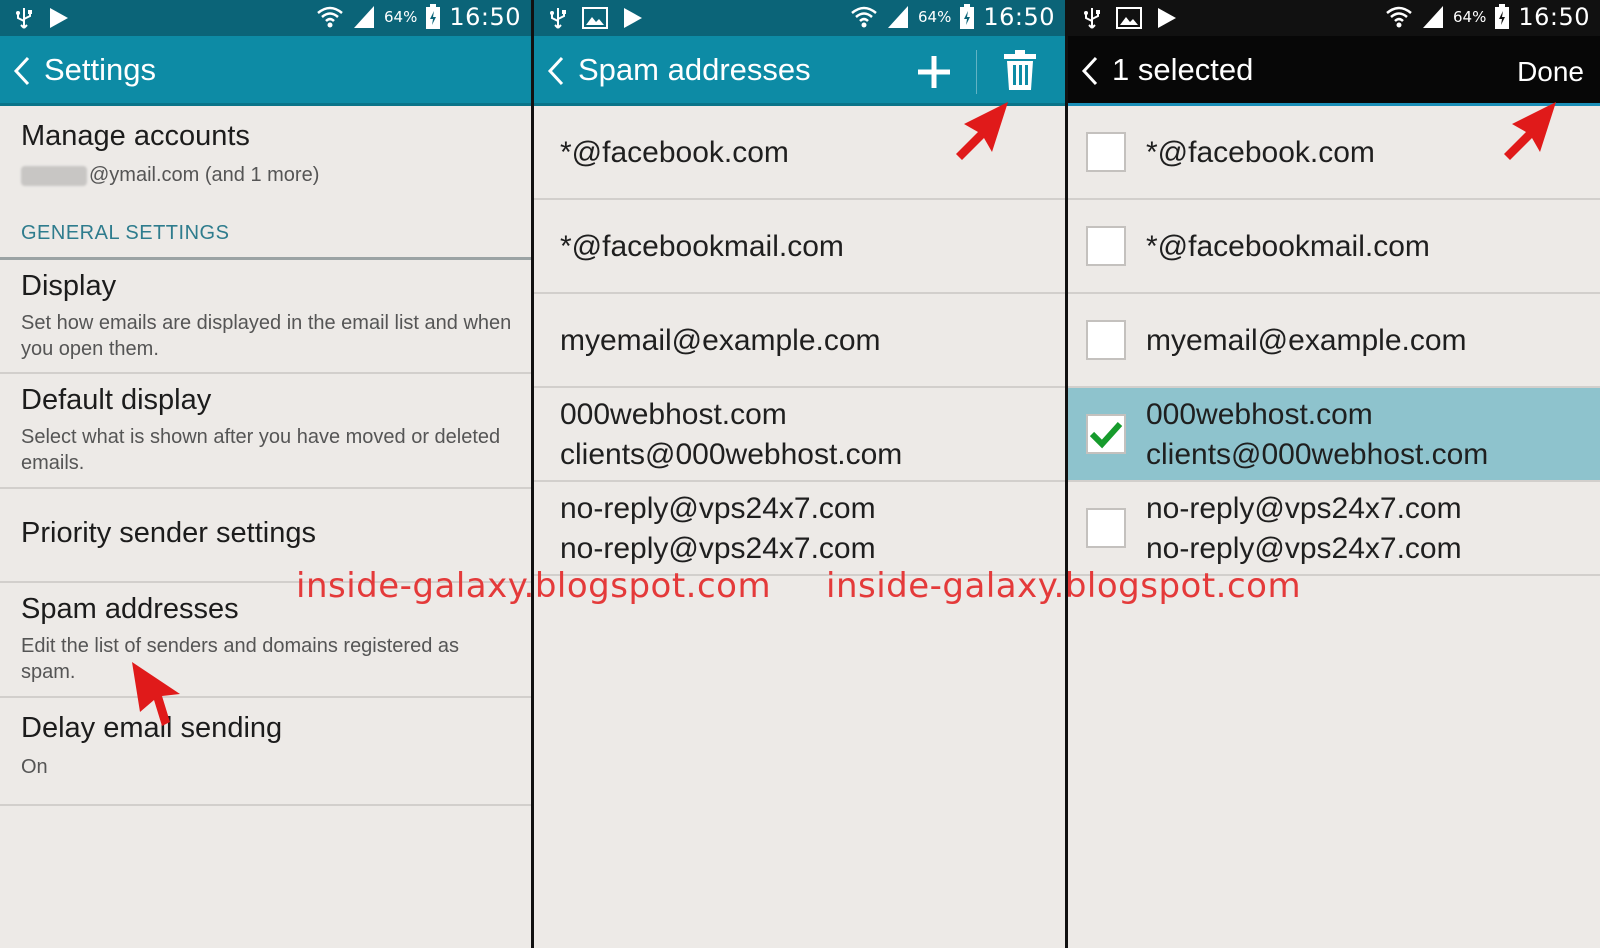 The width and height of the screenshot is (1600, 948). I want to click on manage-accounts-item: Manage accounts @ymail.com (and 1 more), so click(265, 155).